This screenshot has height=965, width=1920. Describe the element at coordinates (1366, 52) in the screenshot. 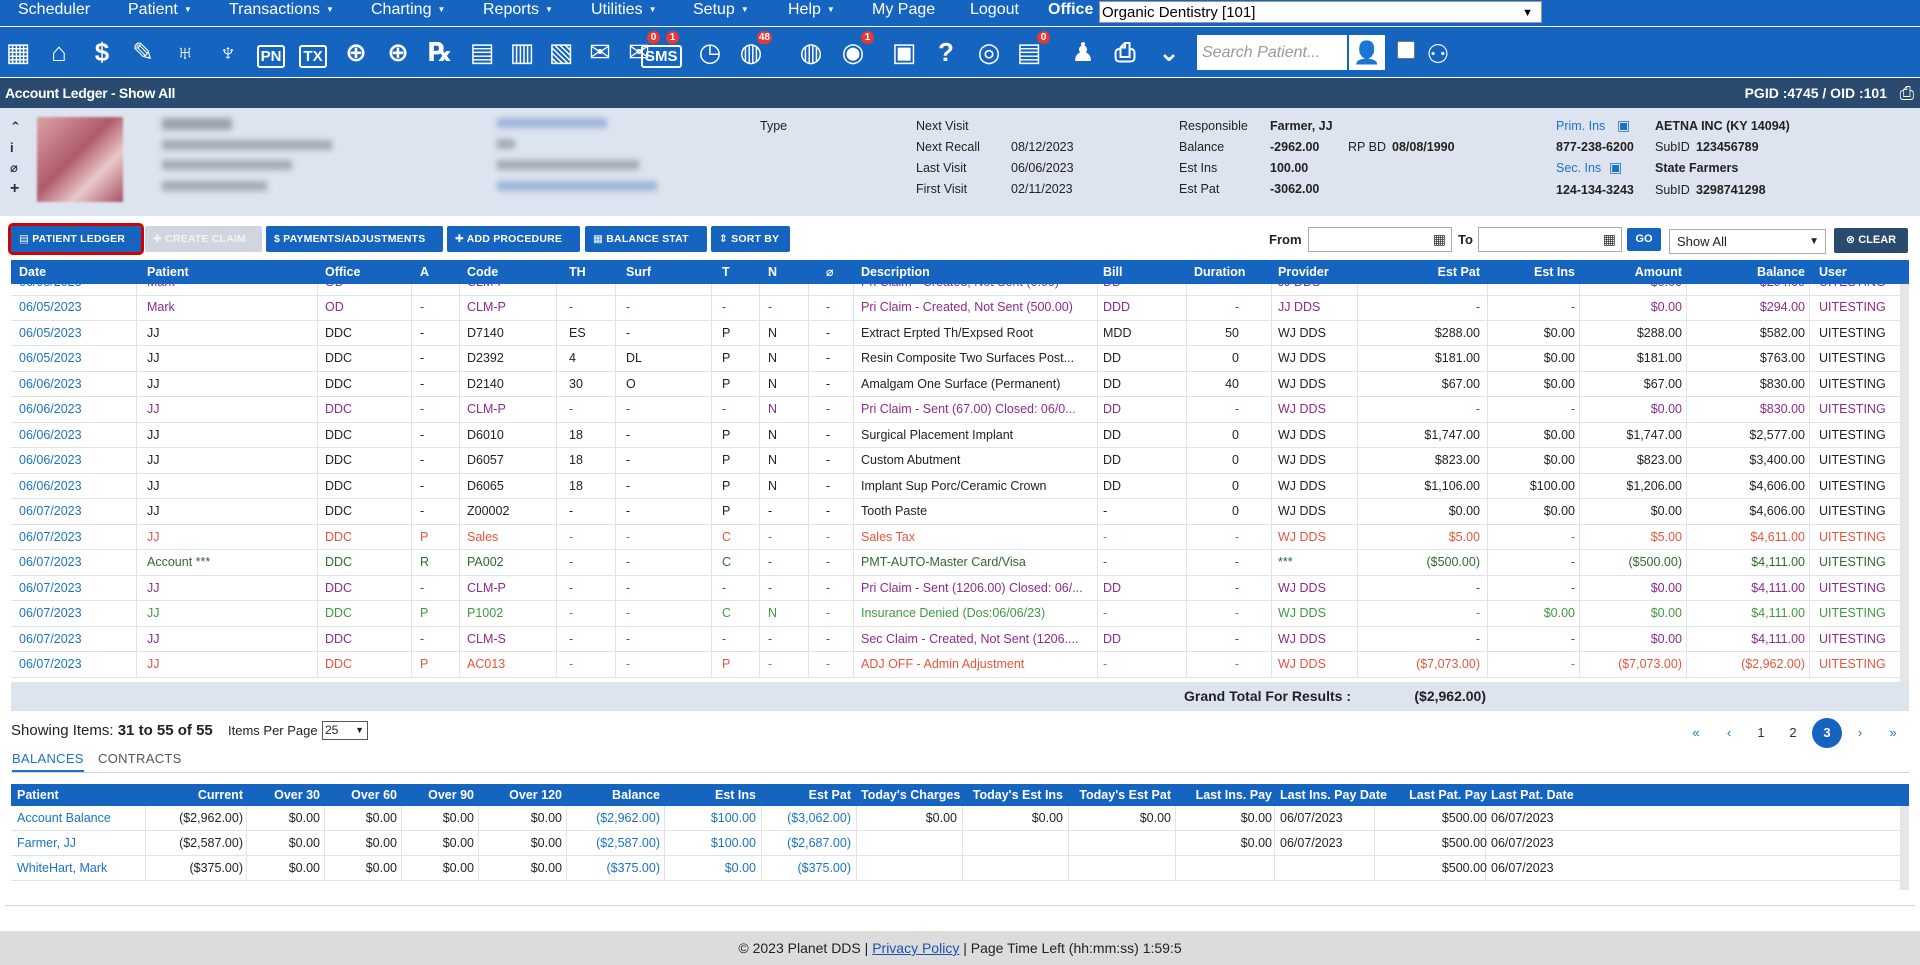

I see `patient-search-icon: 👤` at that location.